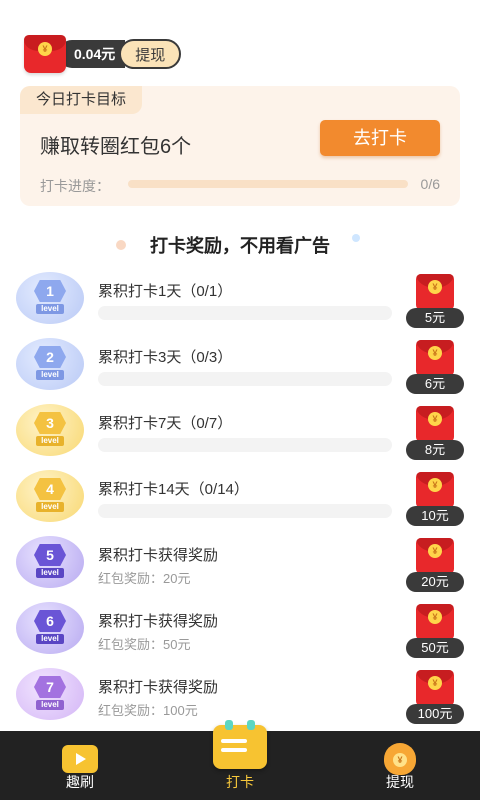 The height and width of the screenshot is (800, 480). What do you see at coordinates (435, 582) in the screenshot?
I see `reward-amount: 20元` at bounding box center [435, 582].